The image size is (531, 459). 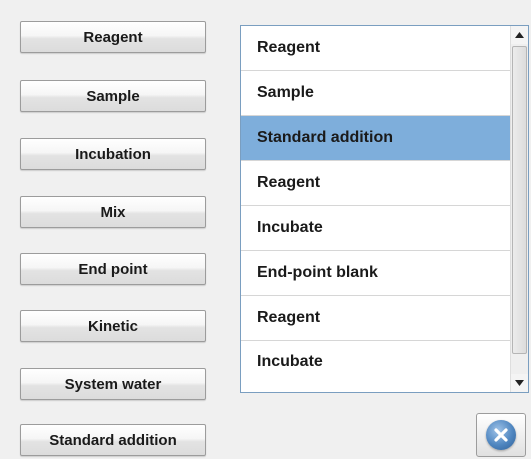 I want to click on list-item: Sample, so click(x=376, y=93).